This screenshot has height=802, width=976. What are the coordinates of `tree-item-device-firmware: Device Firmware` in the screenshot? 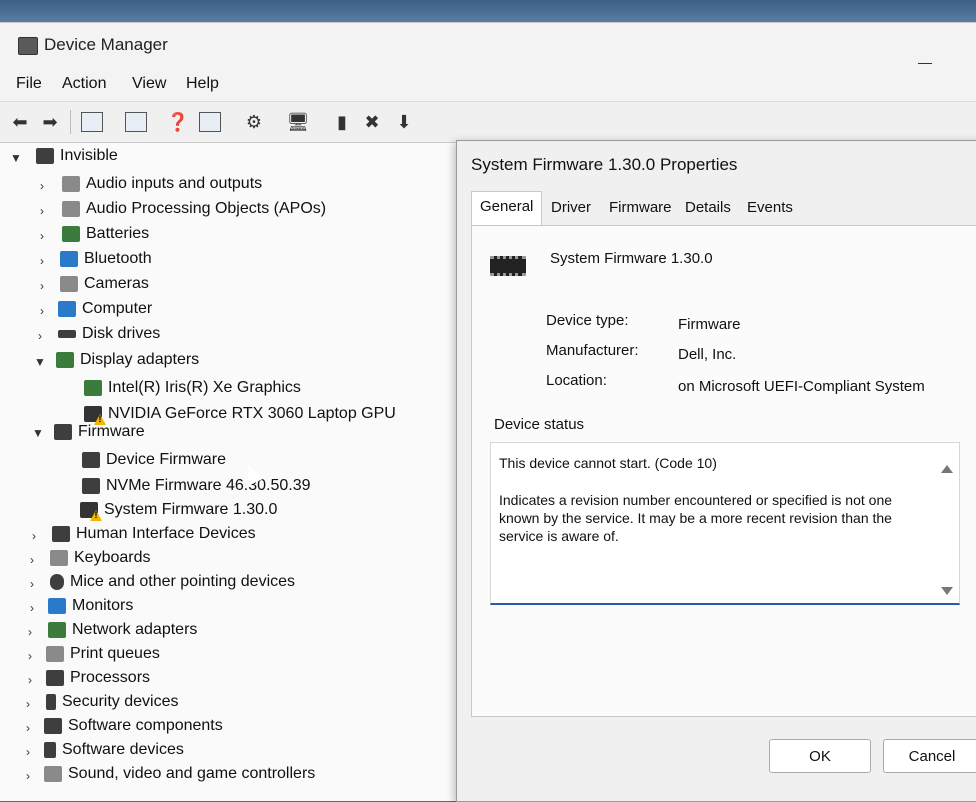 It's located at (154, 460).